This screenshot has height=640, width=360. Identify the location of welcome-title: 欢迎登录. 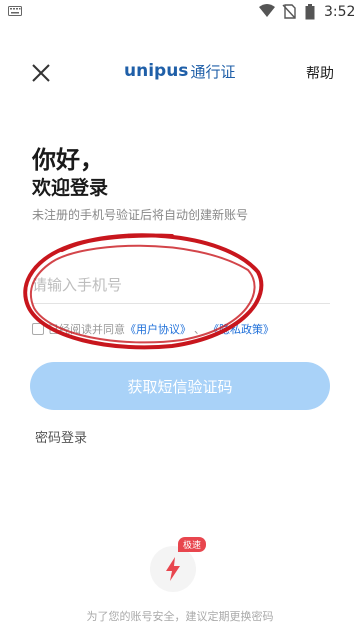
(70, 188).